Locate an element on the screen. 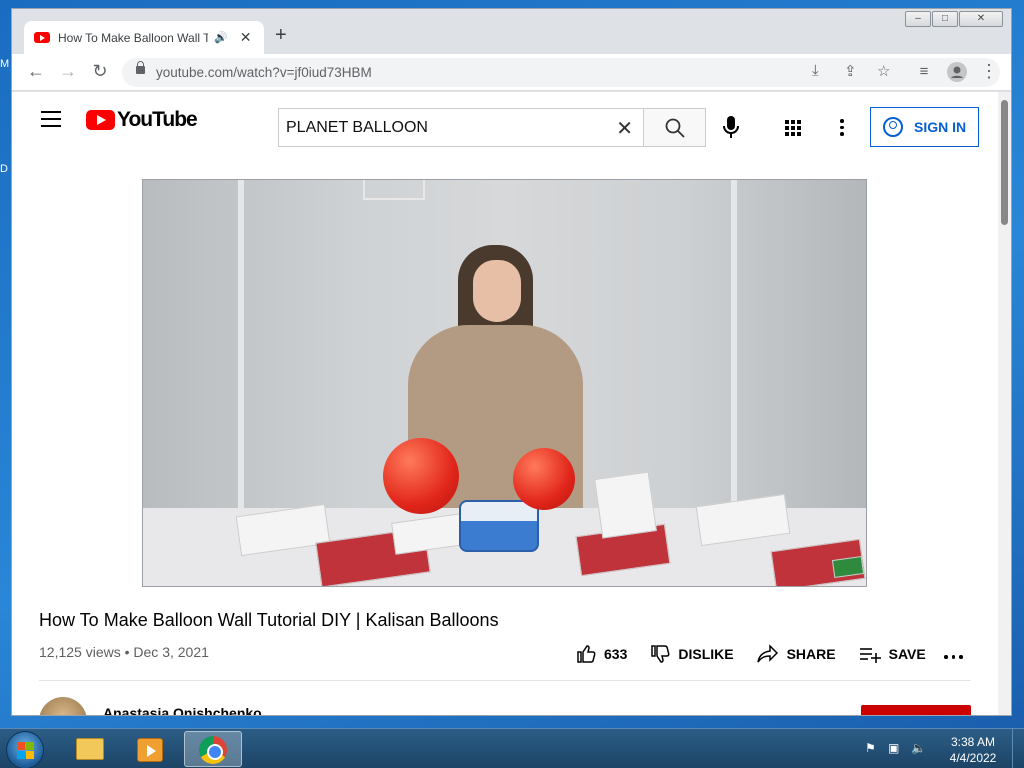  windows-logo-icon is located at coordinates (25, 750).